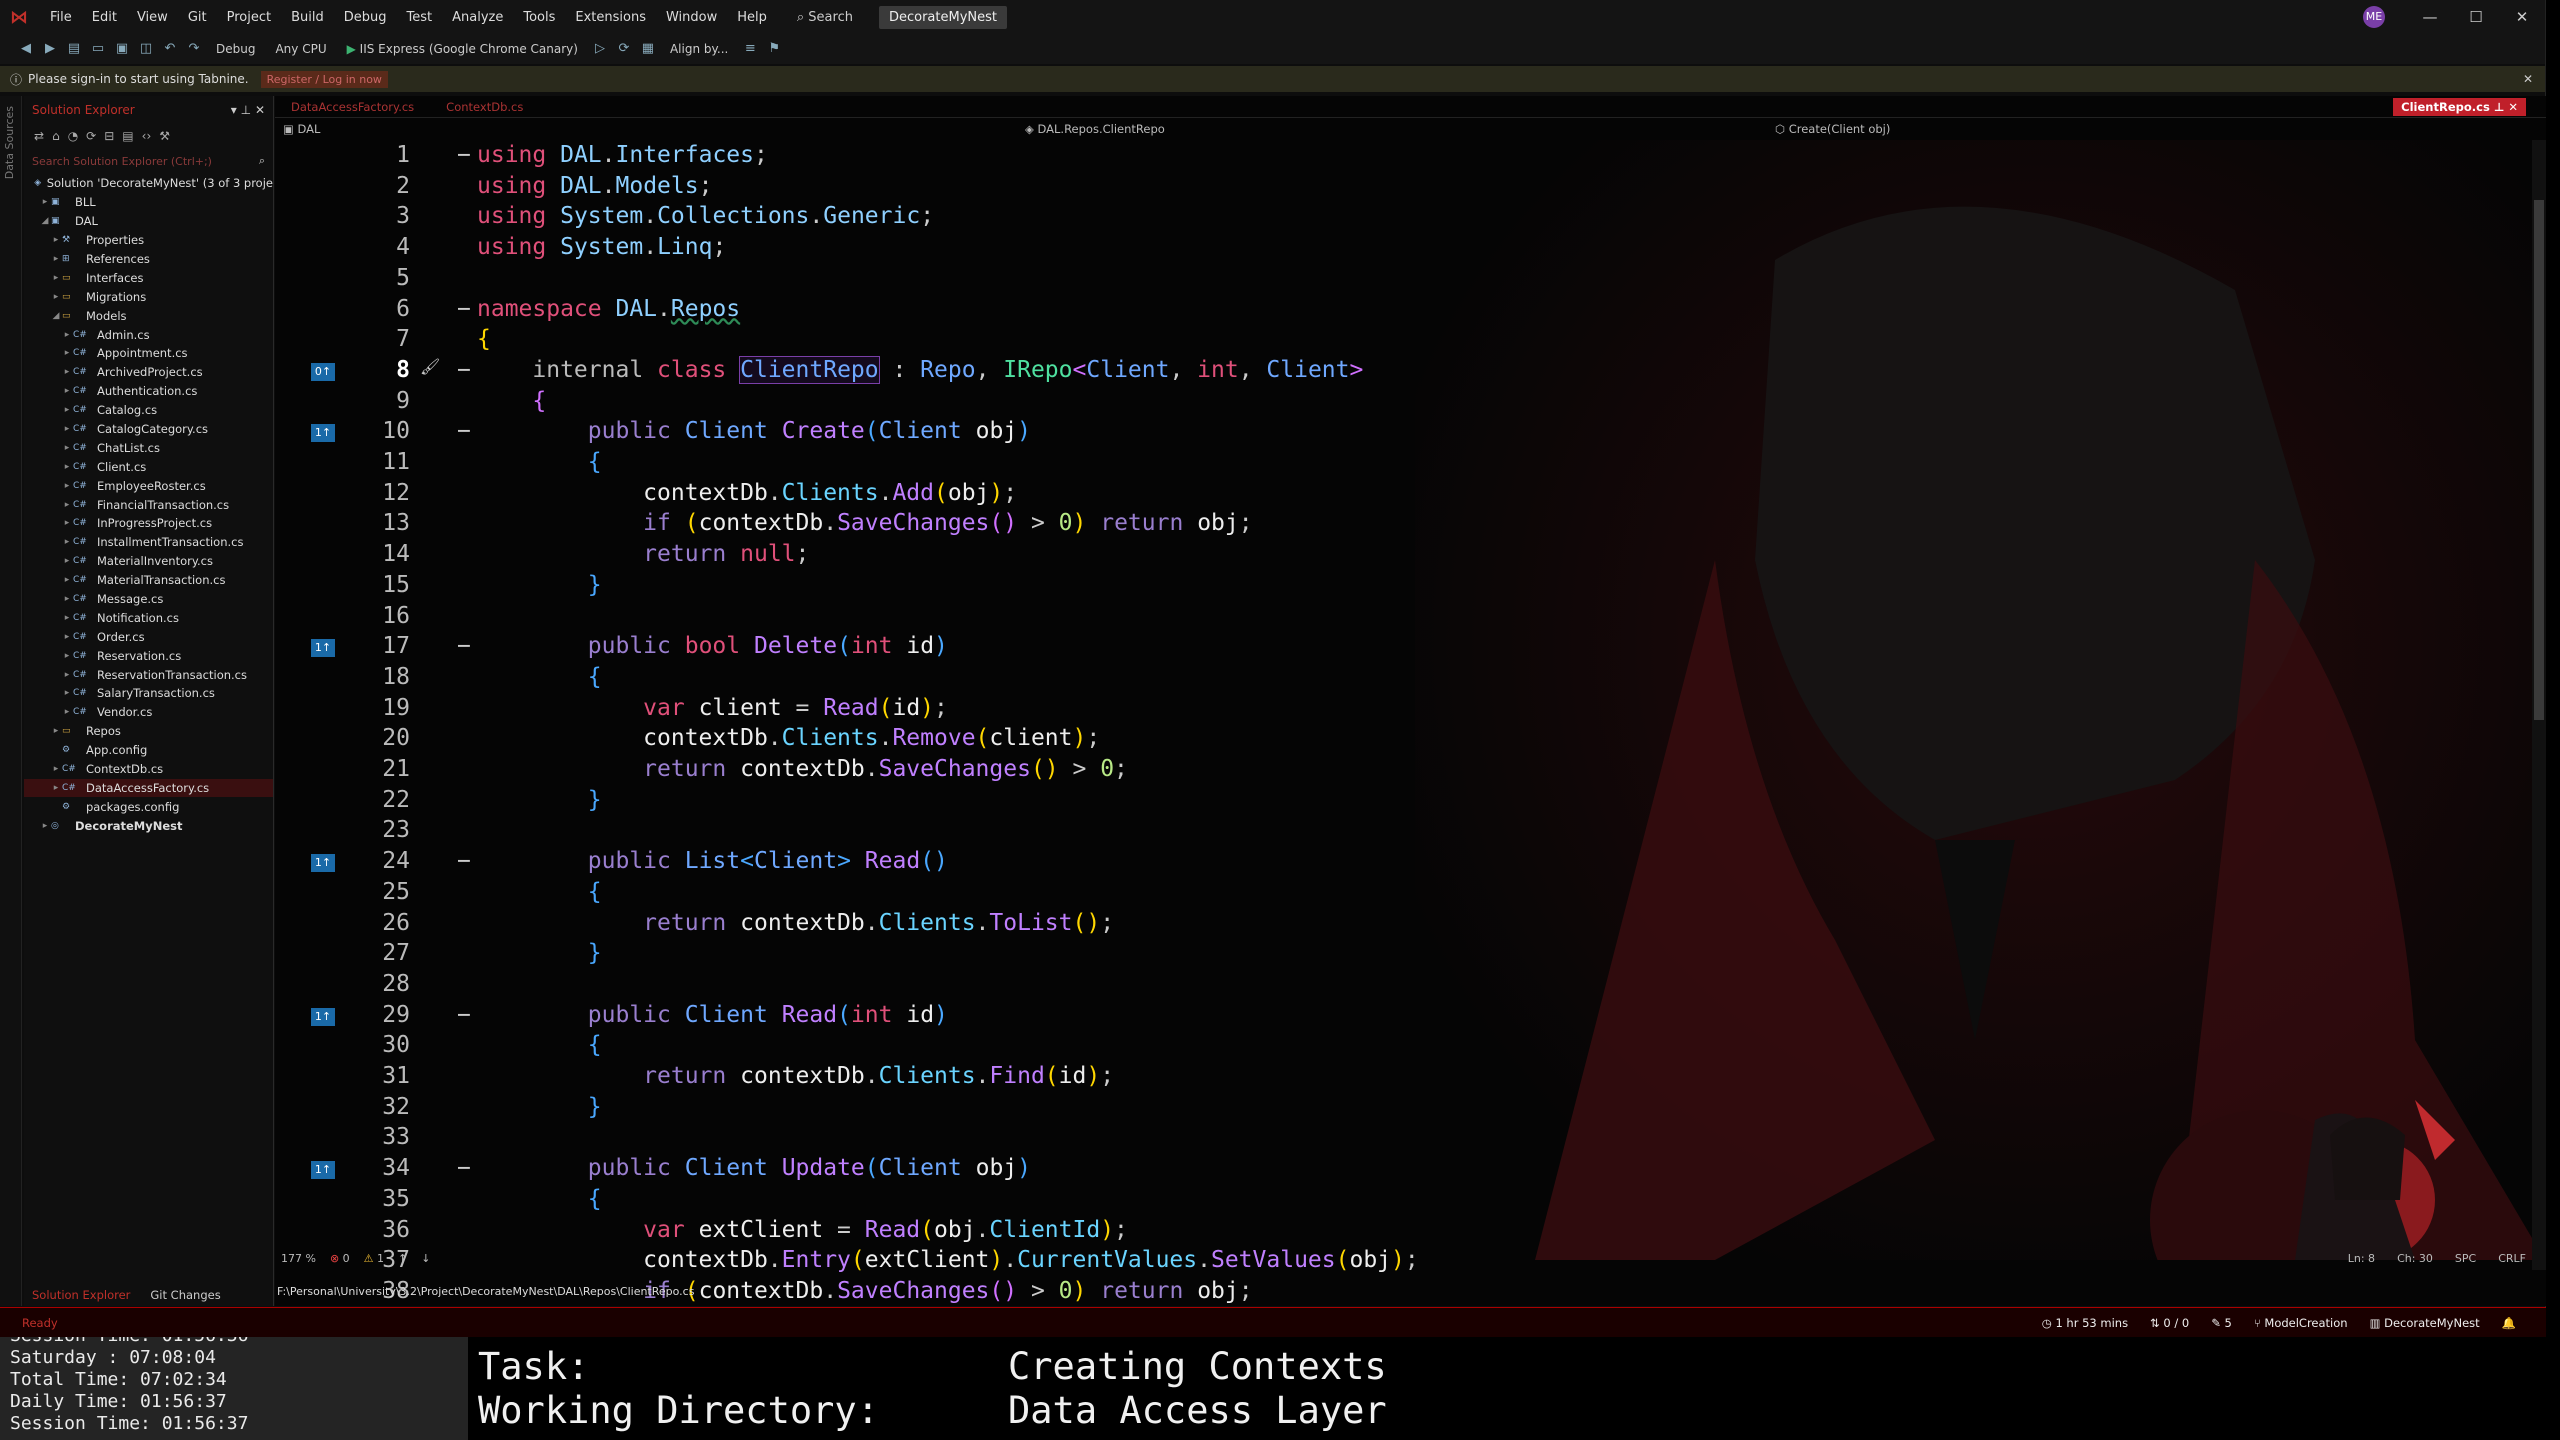  What do you see at coordinates (148, 750) in the screenshot?
I see `tree-item: ⚙ App.config` at bounding box center [148, 750].